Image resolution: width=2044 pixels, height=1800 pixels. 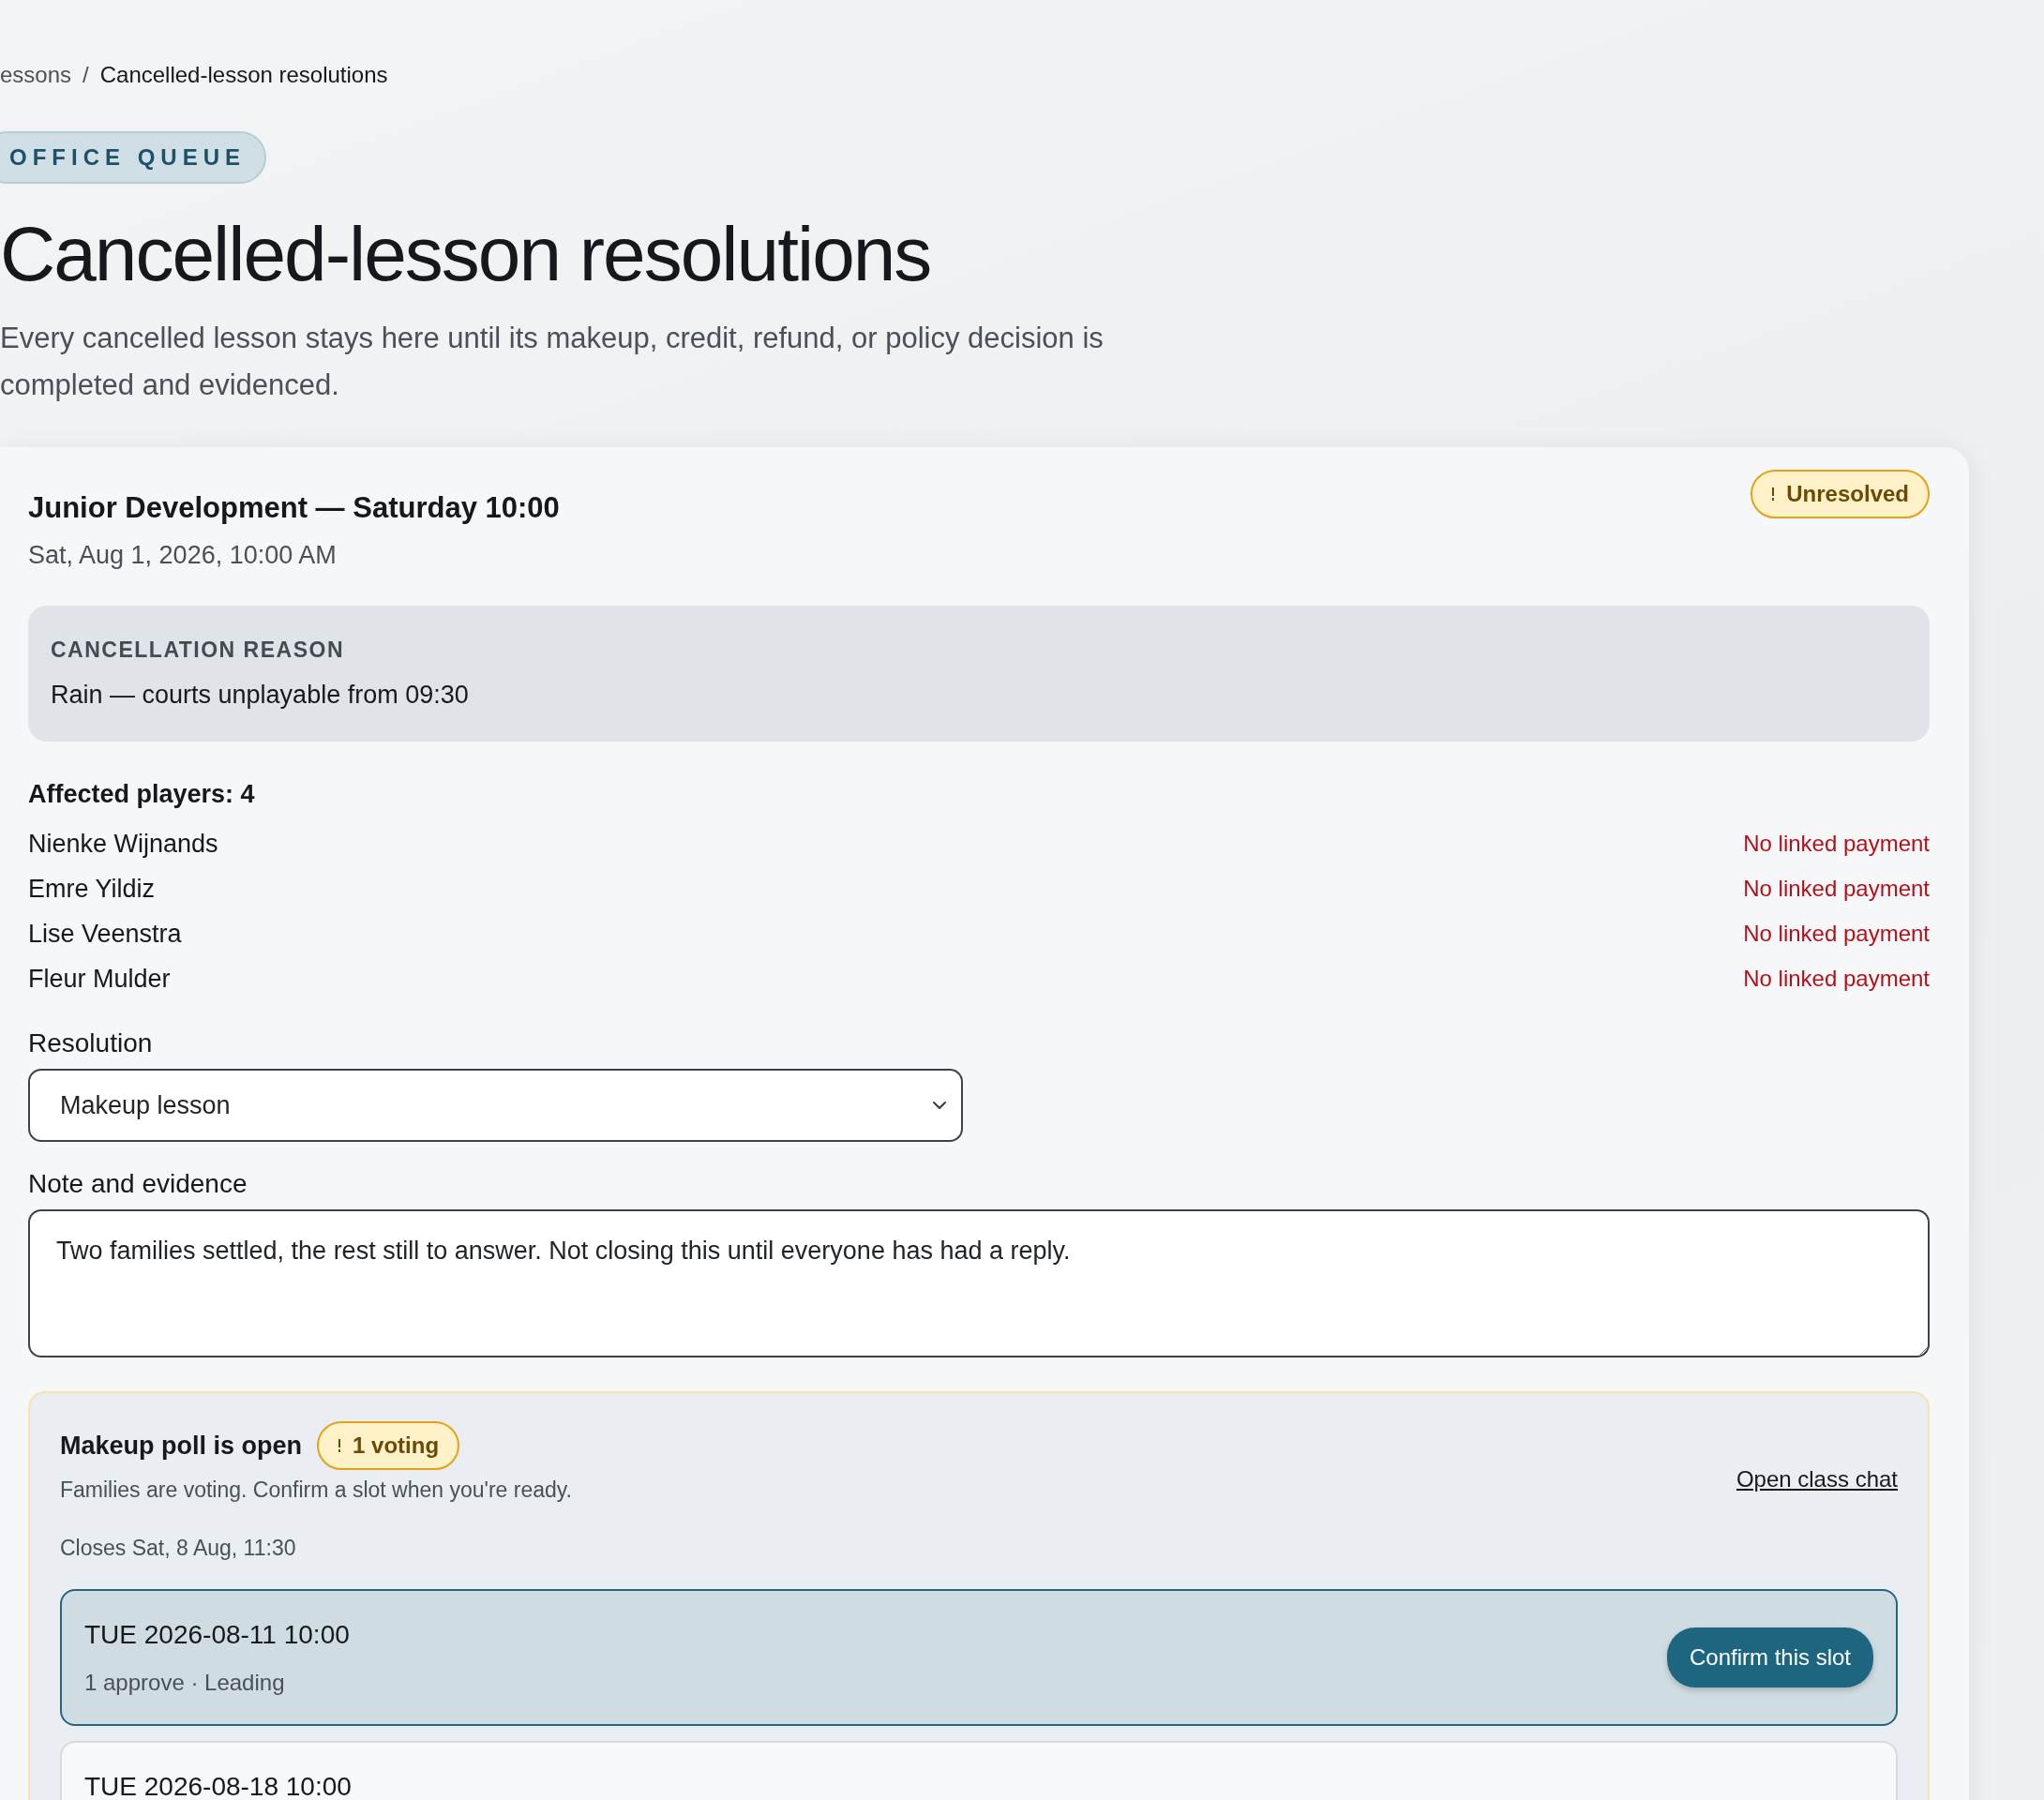 What do you see at coordinates (123, 844) in the screenshot?
I see `player-name: Nienke Wijnands` at bounding box center [123, 844].